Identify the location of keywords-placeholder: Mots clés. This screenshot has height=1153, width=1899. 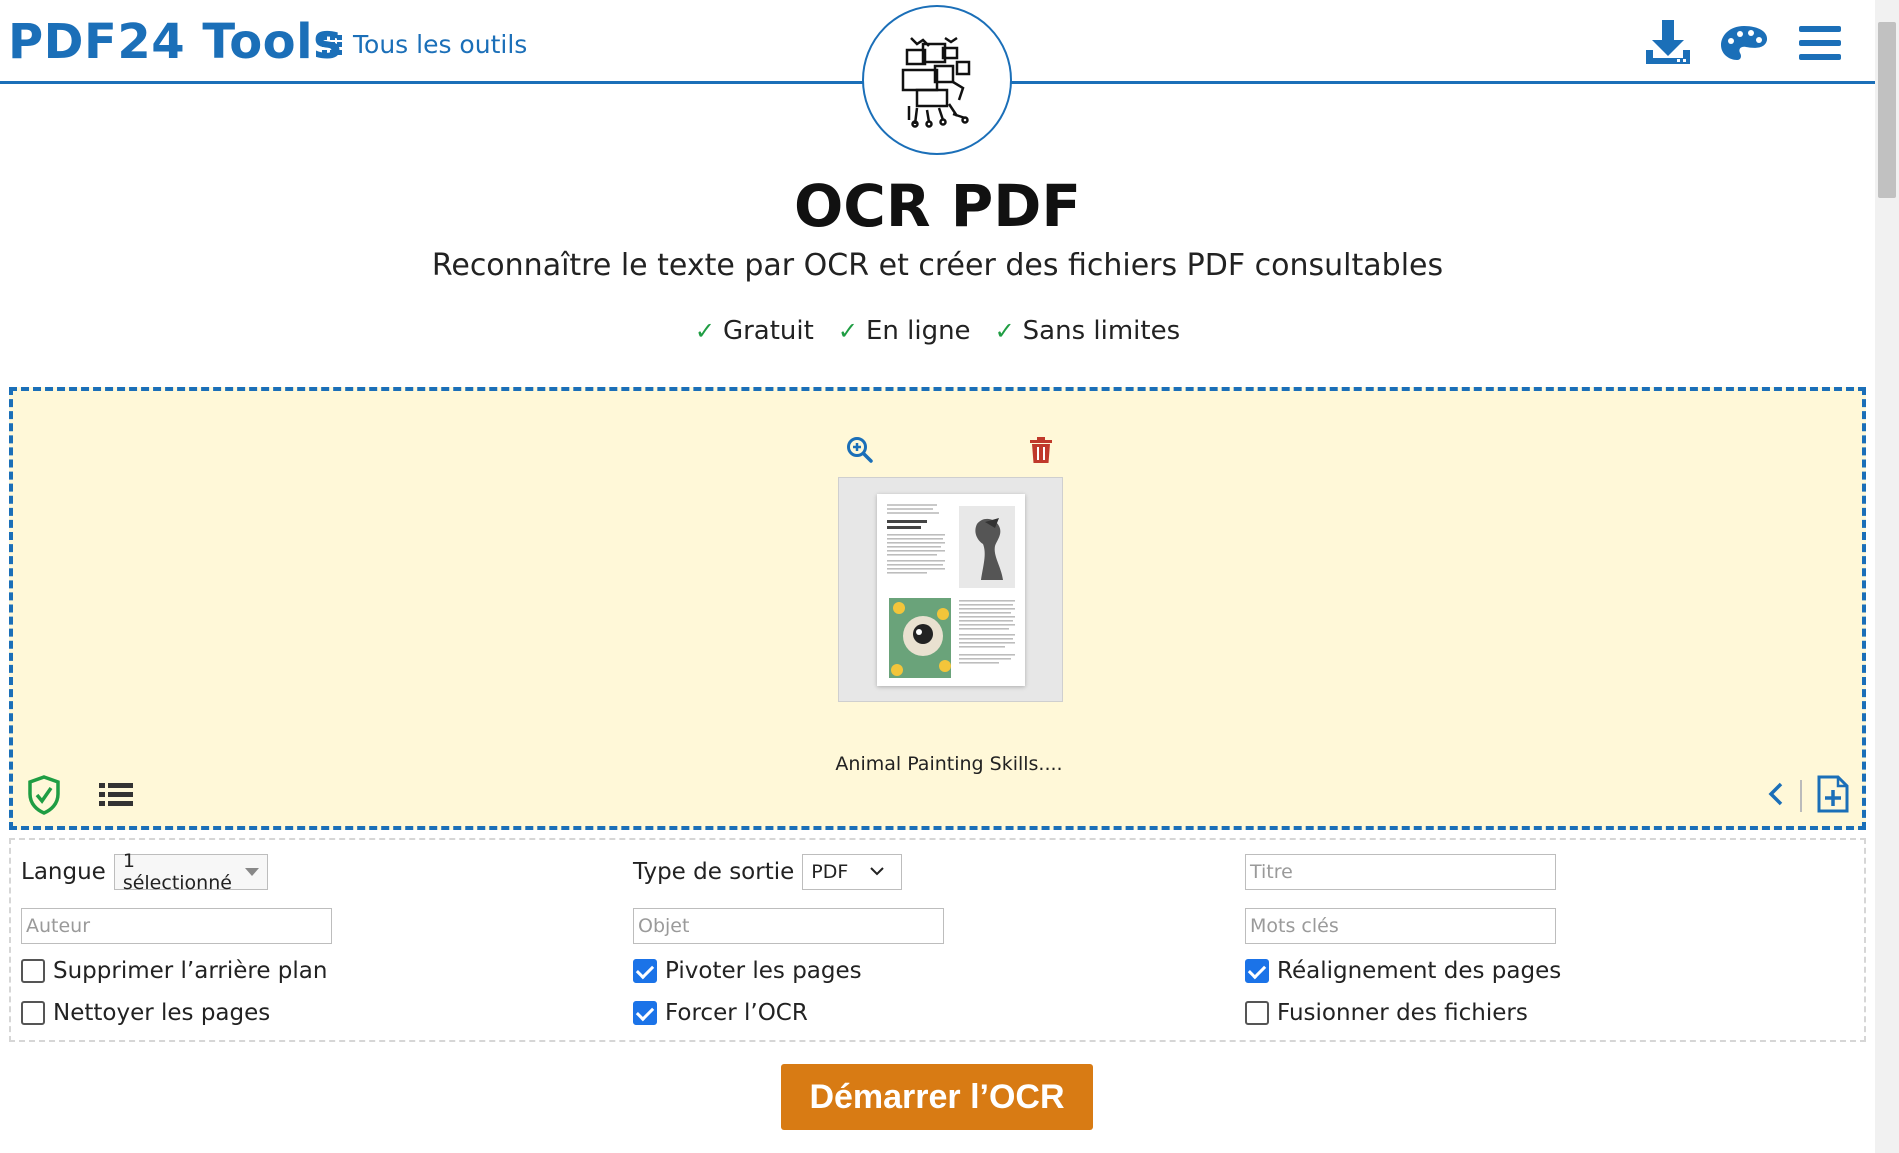
(1294, 926).